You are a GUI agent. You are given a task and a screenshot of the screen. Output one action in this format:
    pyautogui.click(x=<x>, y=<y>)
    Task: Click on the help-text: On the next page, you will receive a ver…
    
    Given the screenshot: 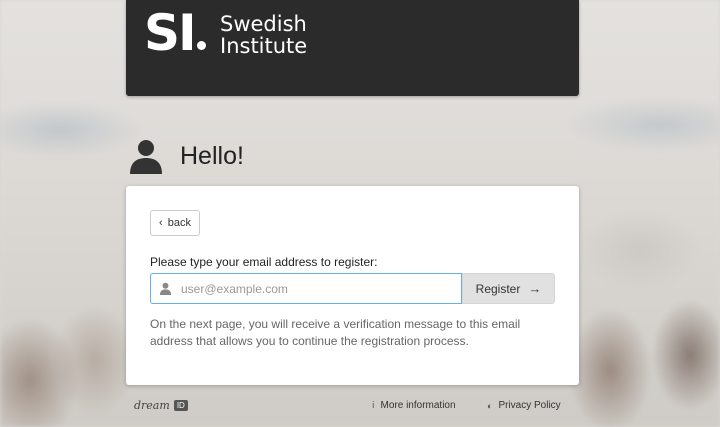 What is the action you would take?
    pyautogui.click(x=335, y=332)
    